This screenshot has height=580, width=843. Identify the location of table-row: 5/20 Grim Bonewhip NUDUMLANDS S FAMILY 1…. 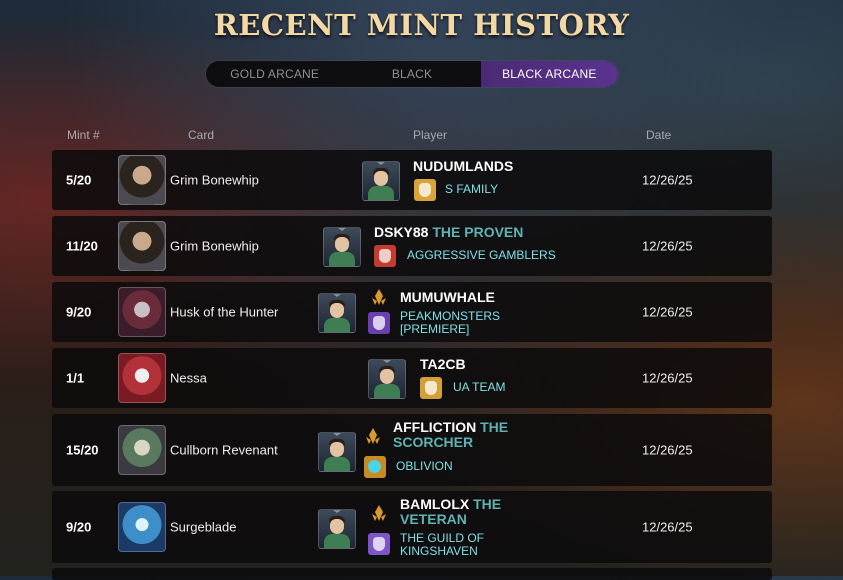
(412, 180).